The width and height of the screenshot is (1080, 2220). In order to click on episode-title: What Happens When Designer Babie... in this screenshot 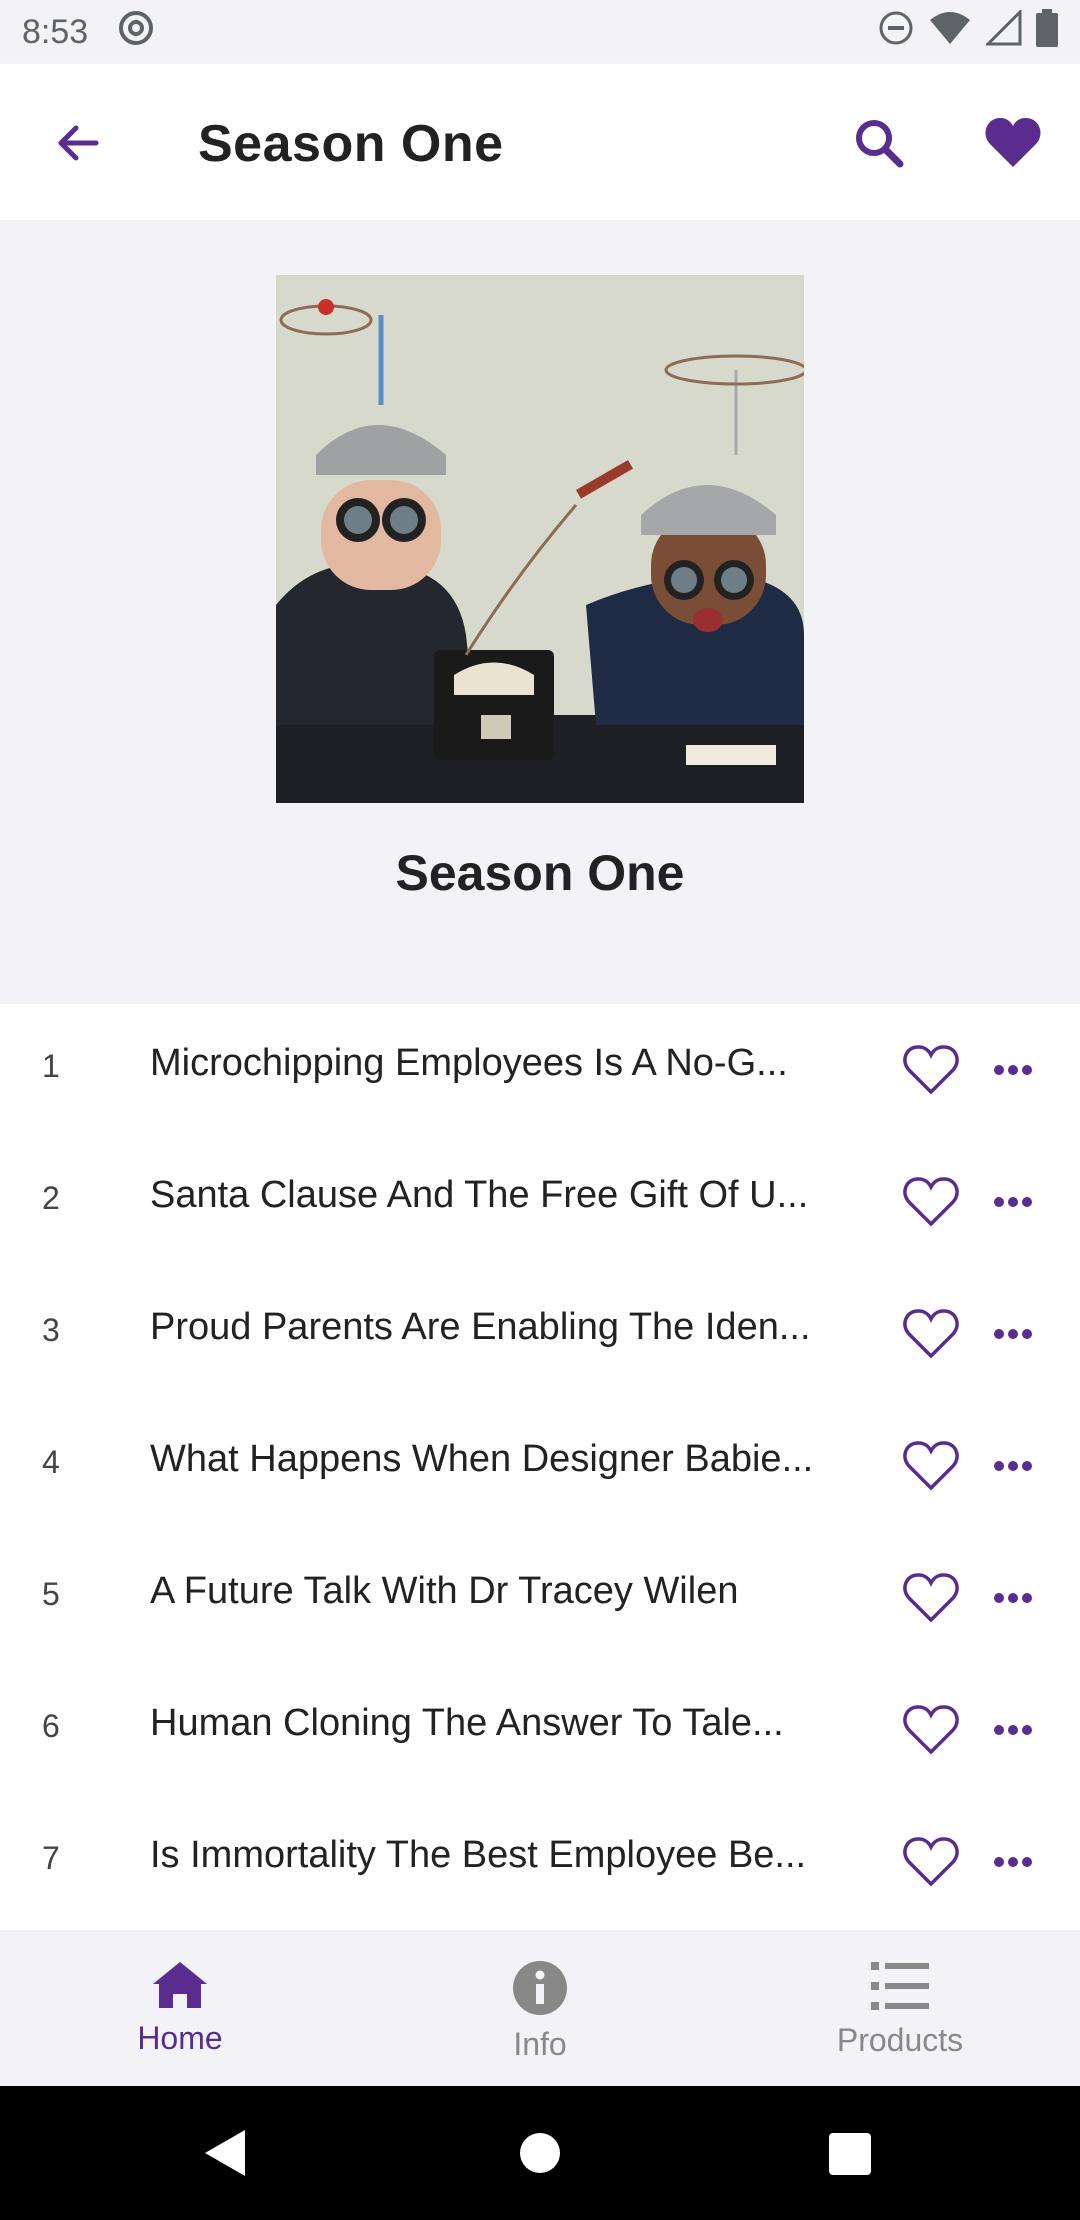, I will do `click(500, 1459)`.